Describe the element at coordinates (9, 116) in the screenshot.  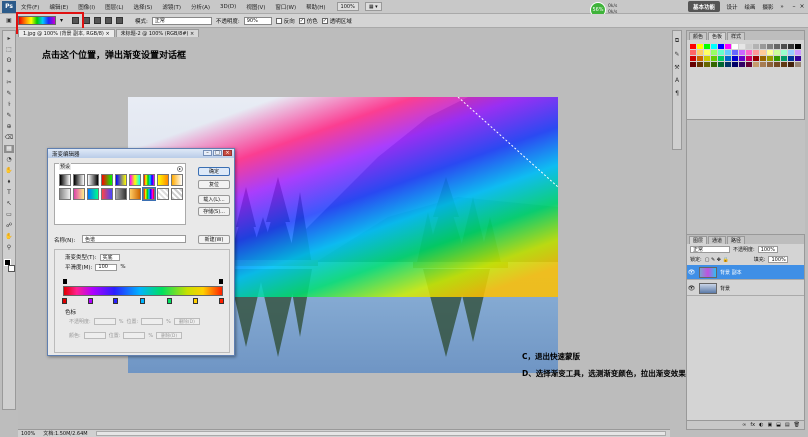
I see `brush-tool: ✎` at that location.